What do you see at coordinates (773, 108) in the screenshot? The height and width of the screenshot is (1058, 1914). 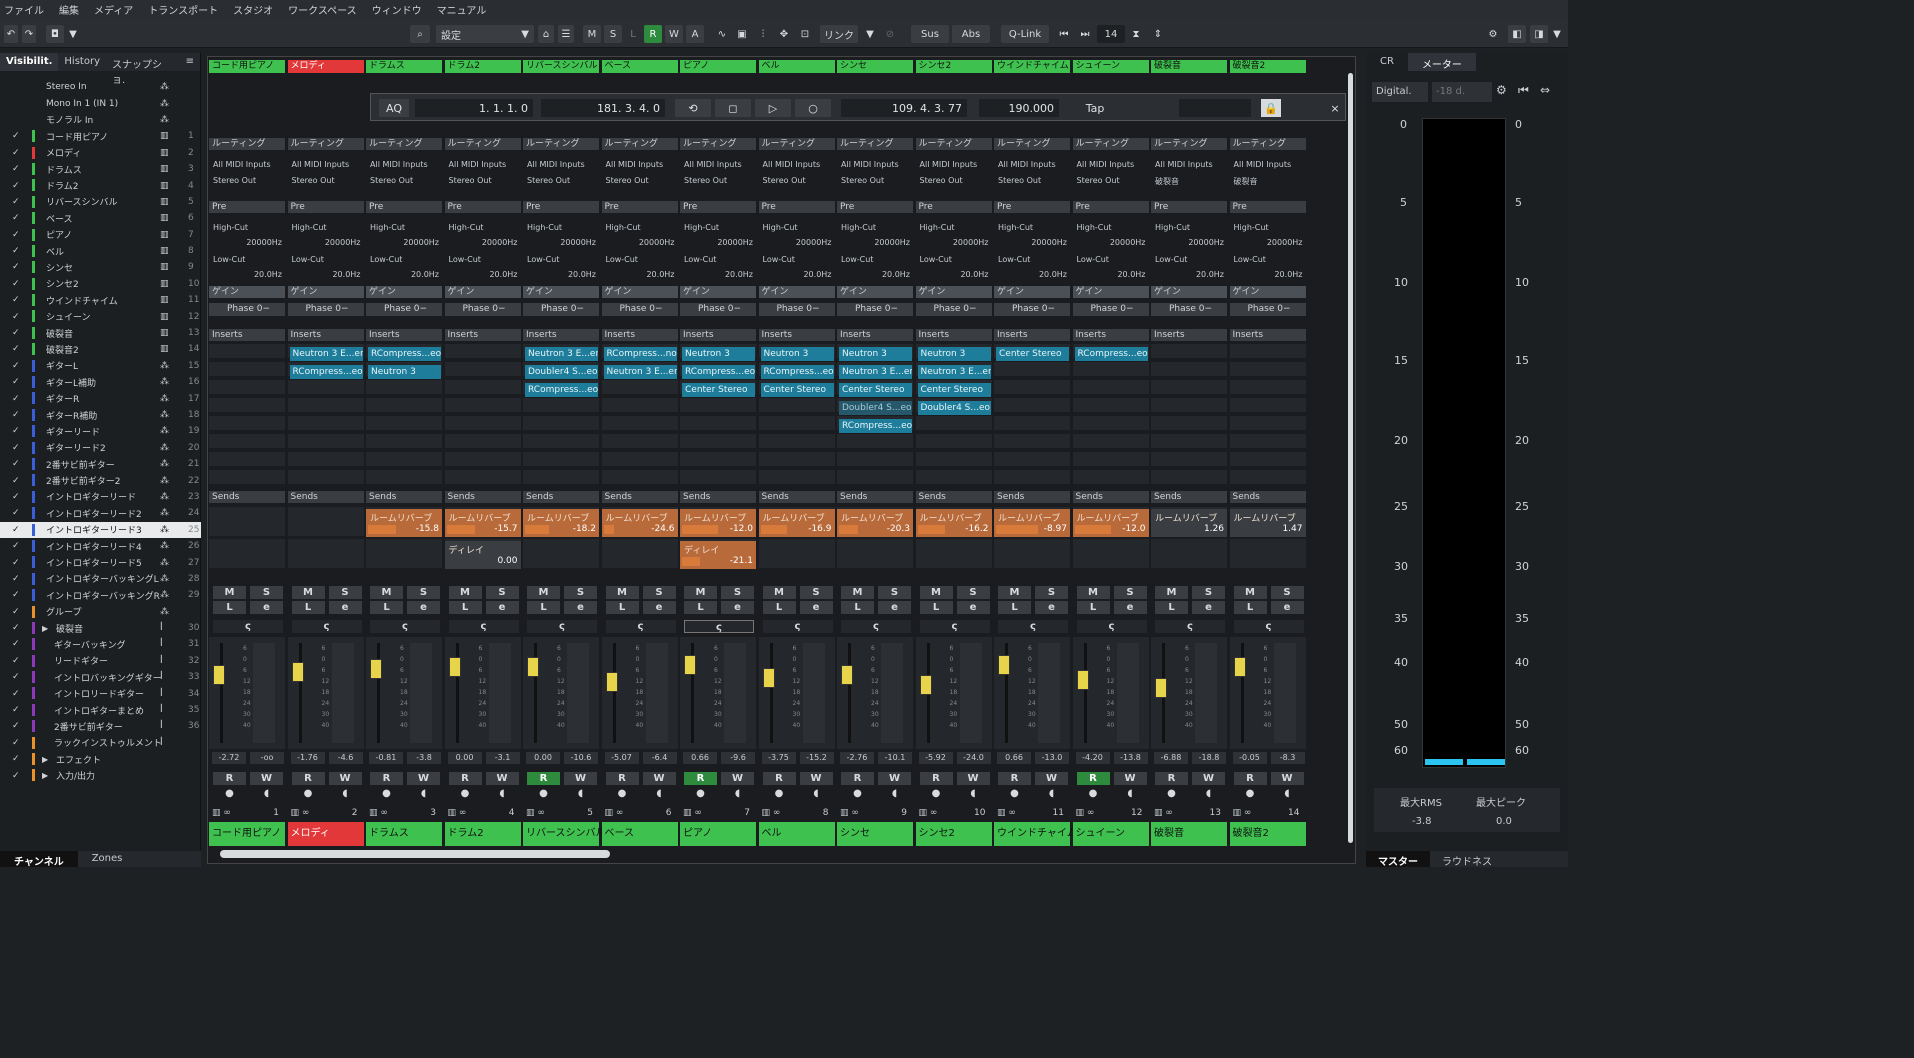 I see `play-icon: ▷` at bounding box center [773, 108].